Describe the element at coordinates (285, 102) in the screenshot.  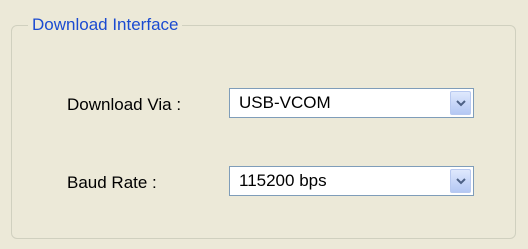
I see `download-via-value: USB-VCOM` at that location.